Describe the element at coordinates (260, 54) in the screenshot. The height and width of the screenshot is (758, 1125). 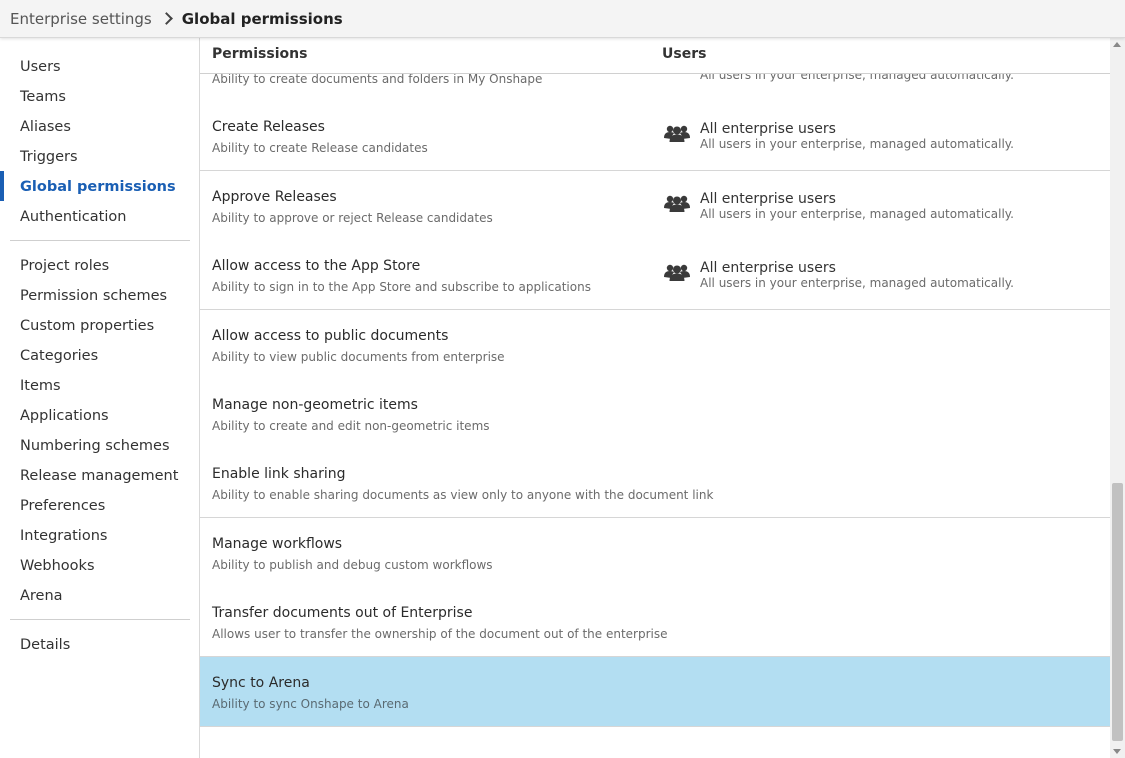
I see `column-header-permissions: Permissions` at that location.